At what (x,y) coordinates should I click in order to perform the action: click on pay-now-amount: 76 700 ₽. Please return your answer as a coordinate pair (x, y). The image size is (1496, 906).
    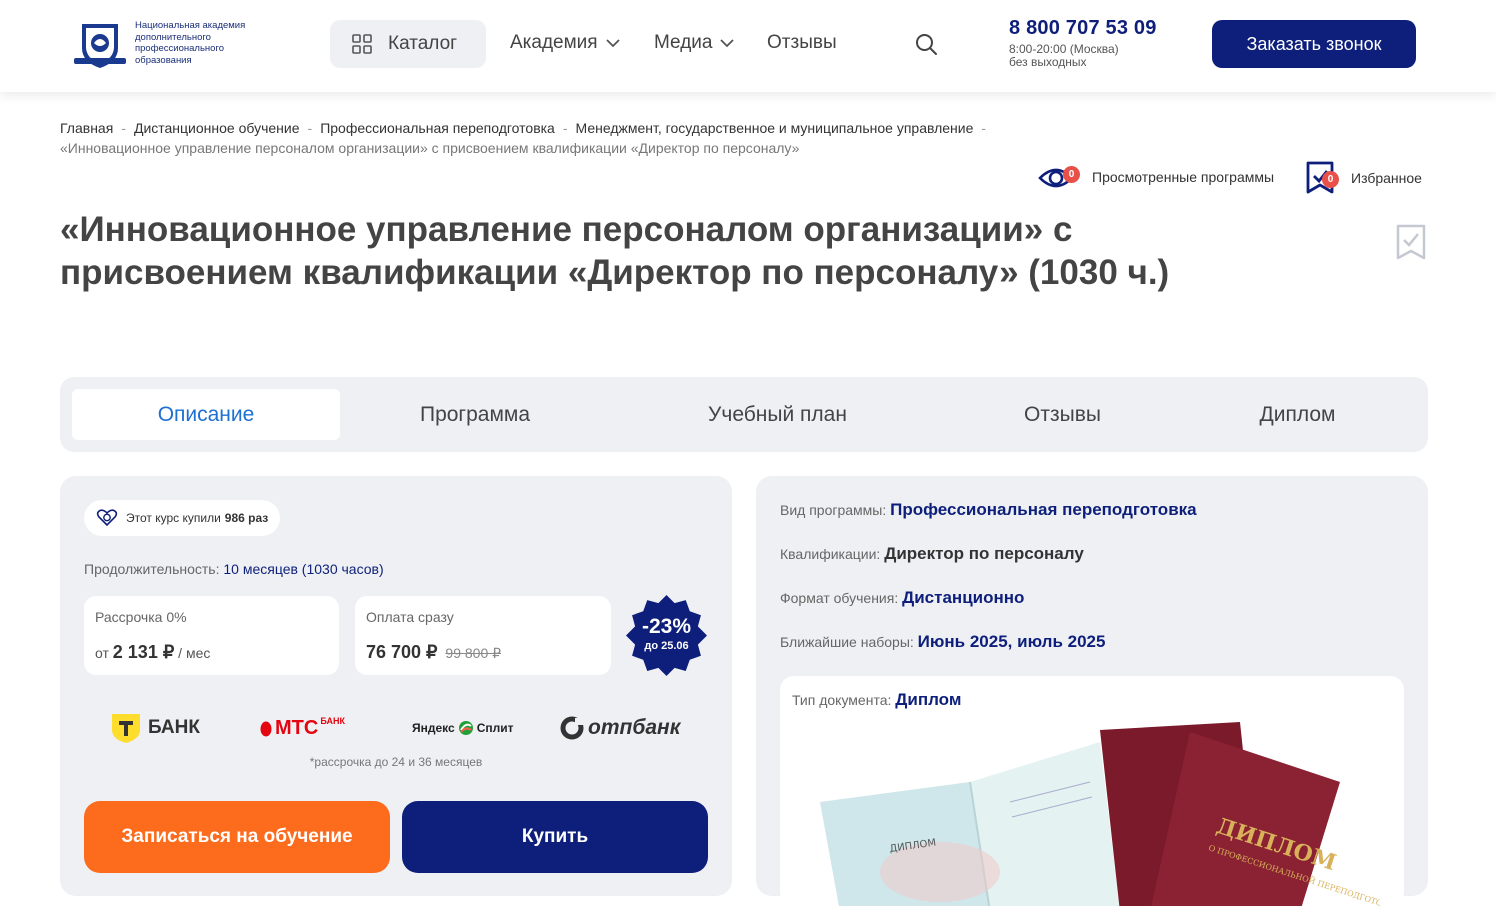
    Looking at the image, I should click on (402, 652).